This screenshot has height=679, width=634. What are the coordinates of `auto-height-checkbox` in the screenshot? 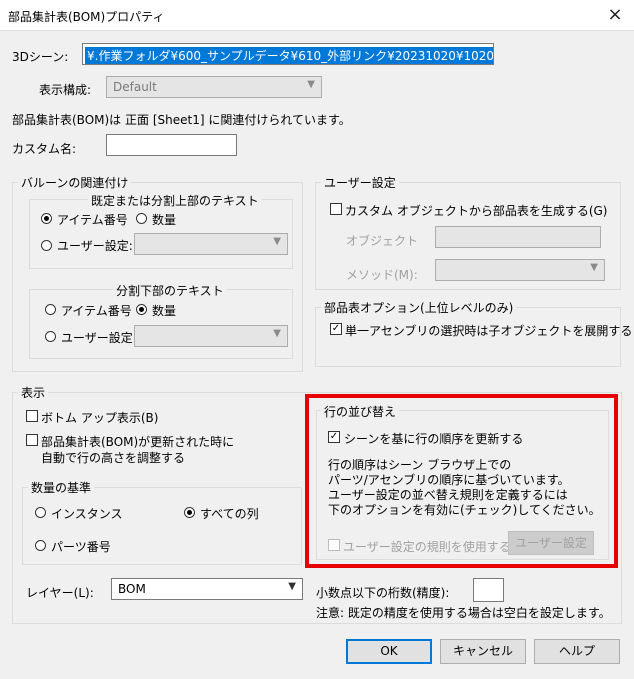 It's located at (32, 440).